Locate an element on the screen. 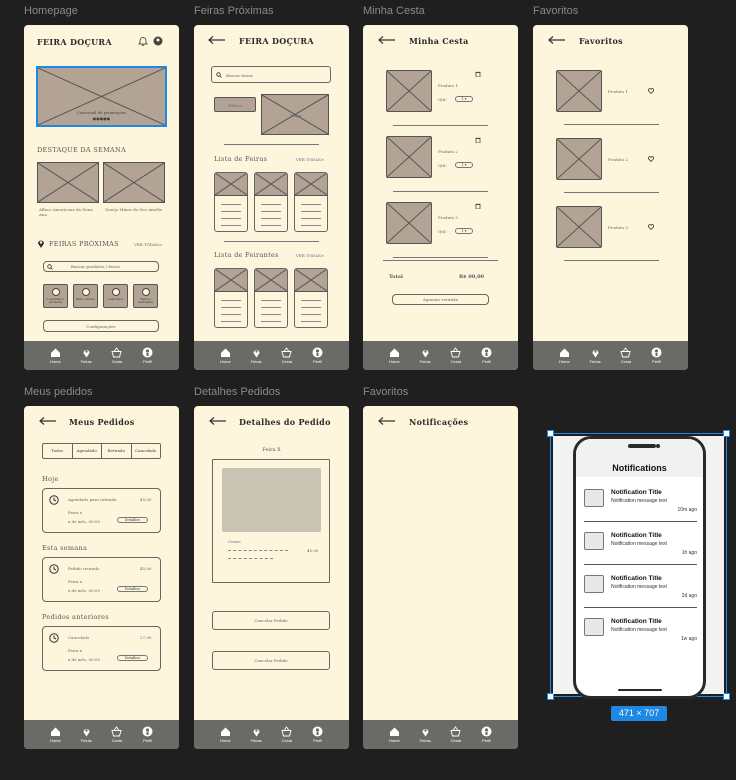 This screenshot has height=780, width=736. category-tile: Bens e derivados is located at coordinates (145, 296).